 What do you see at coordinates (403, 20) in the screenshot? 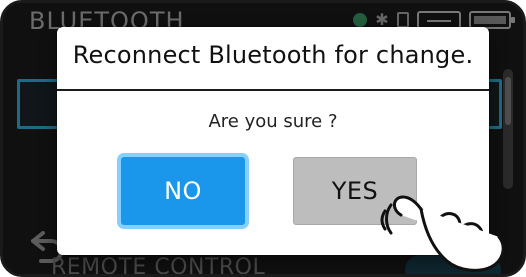
I see `sd-card-icon` at bounding box center [403, 20].